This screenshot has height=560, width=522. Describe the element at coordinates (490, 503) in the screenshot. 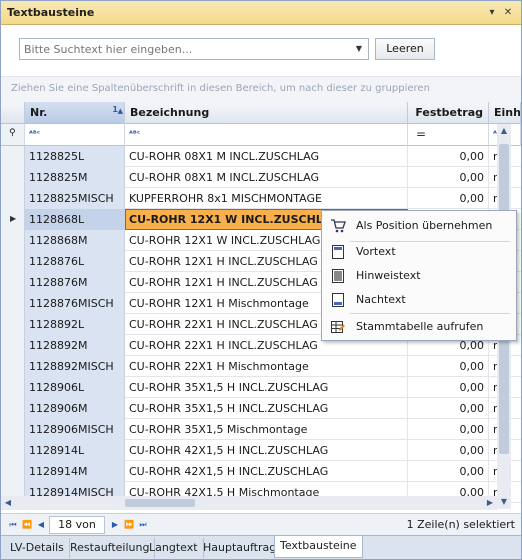

I see `scroll-right-icon: ▶` at that location.